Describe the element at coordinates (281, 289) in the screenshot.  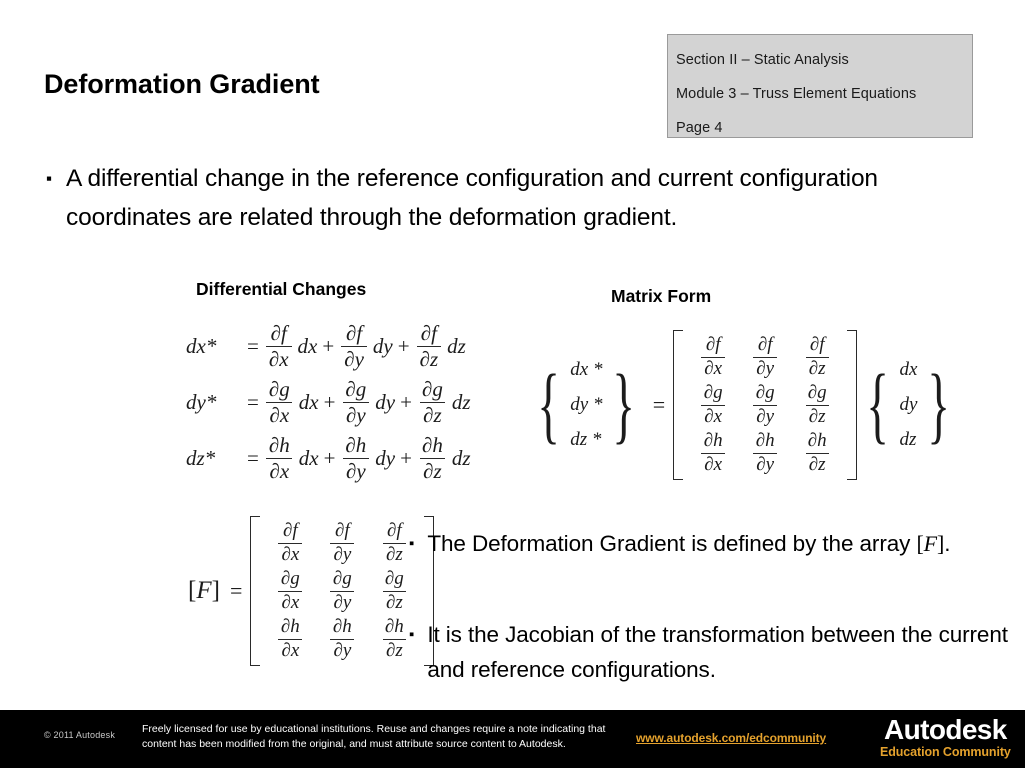
I see `differential-changes-heading: Differential Changes` at that location.